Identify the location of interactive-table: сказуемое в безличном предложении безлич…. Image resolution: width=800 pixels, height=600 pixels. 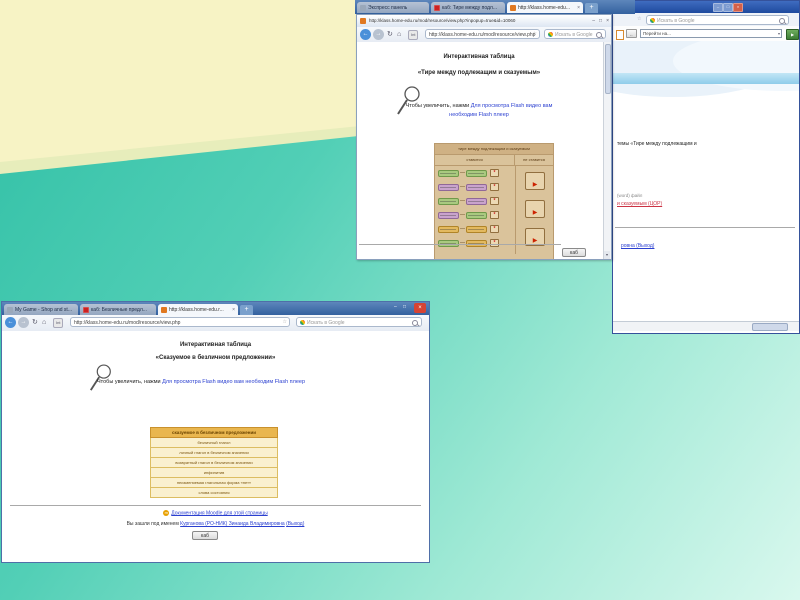
(214, 462).